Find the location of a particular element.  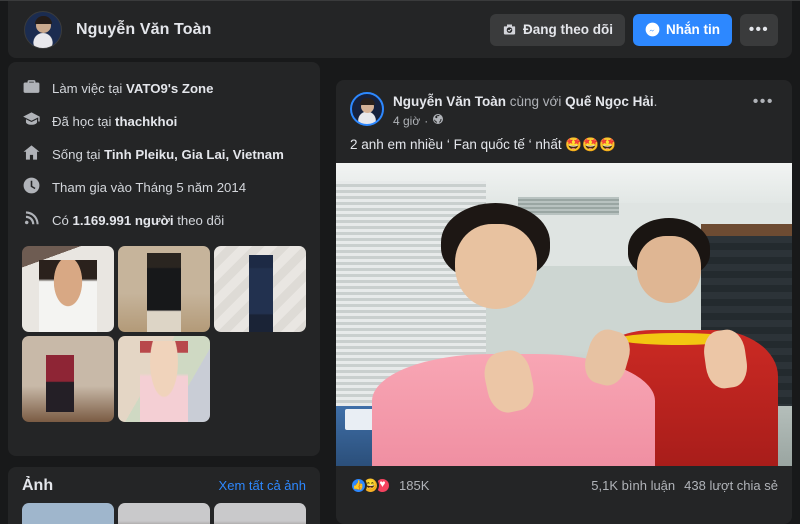

following-button: Đang theo dõi is located at coordinates (557, 29).